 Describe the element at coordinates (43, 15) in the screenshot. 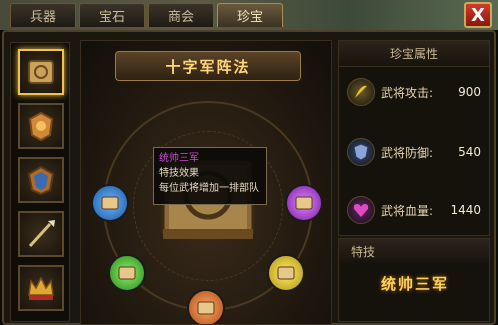

I see `tab-weapons: 兵器` at that location.